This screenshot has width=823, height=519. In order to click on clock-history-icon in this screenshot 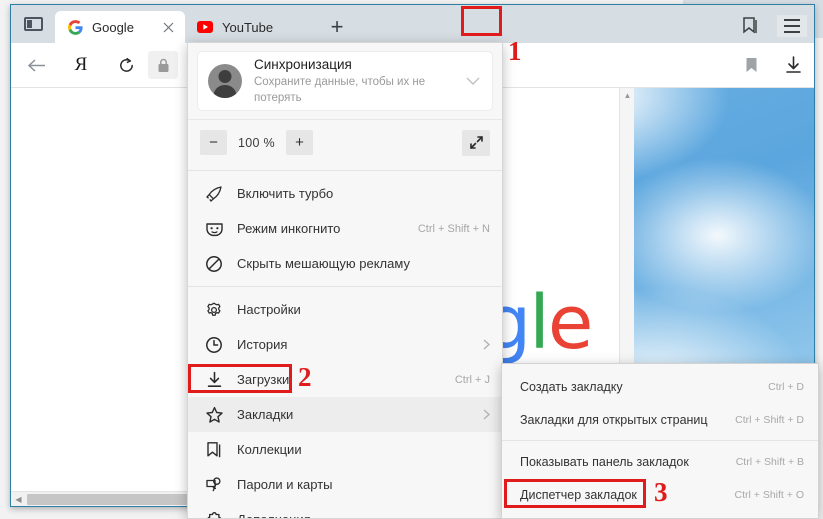, I will do `click(214, 345)`.